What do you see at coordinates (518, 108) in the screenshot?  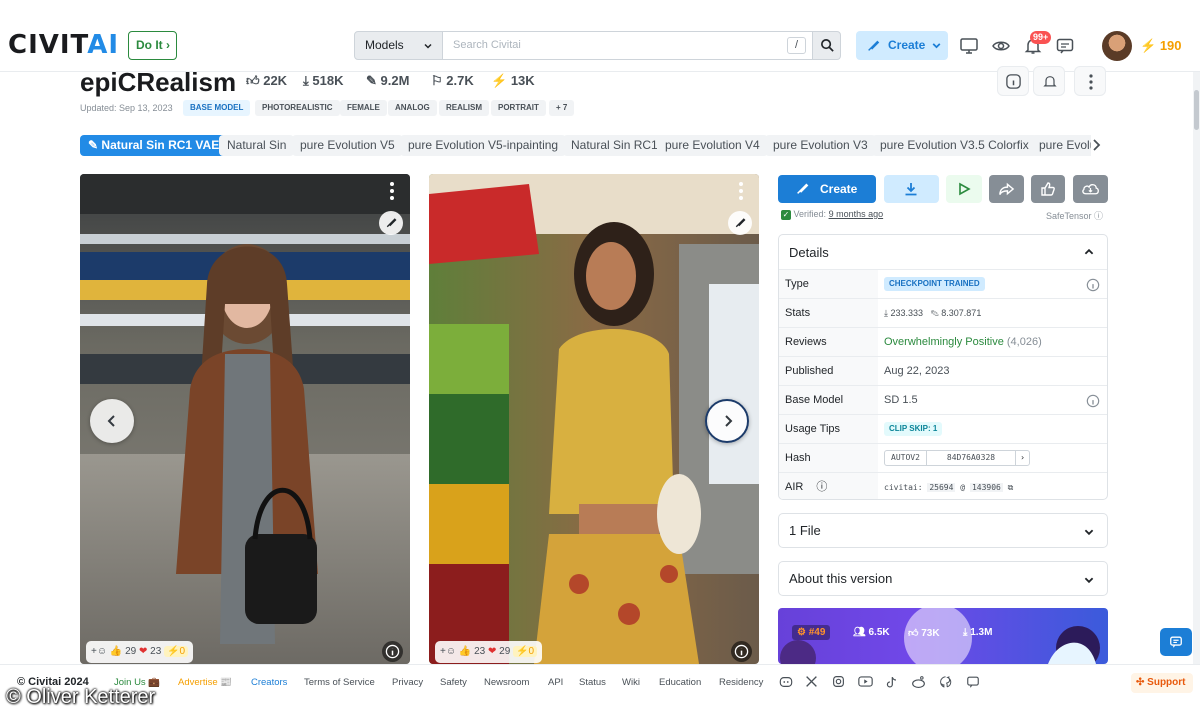 I see `tag-portrait: PORTRAIT` at bounding box center [518, 108].